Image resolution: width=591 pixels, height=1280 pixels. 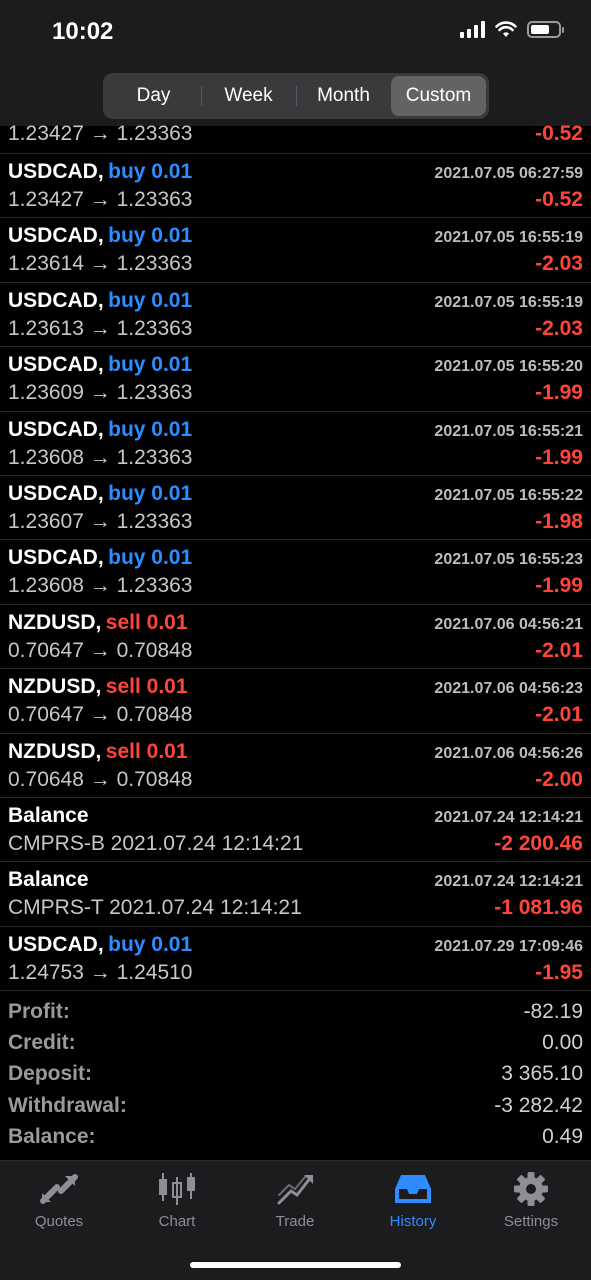 I want to click on deal-profit: -1 081.96, so click(x=538, y=908).